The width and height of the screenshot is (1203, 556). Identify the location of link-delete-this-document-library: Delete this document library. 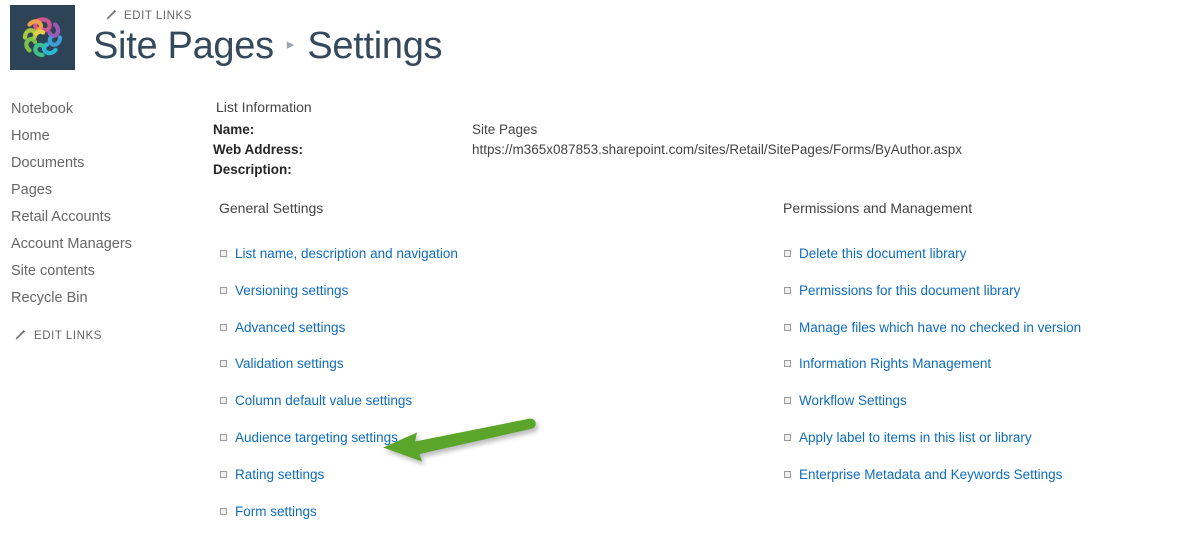
(882, 253).